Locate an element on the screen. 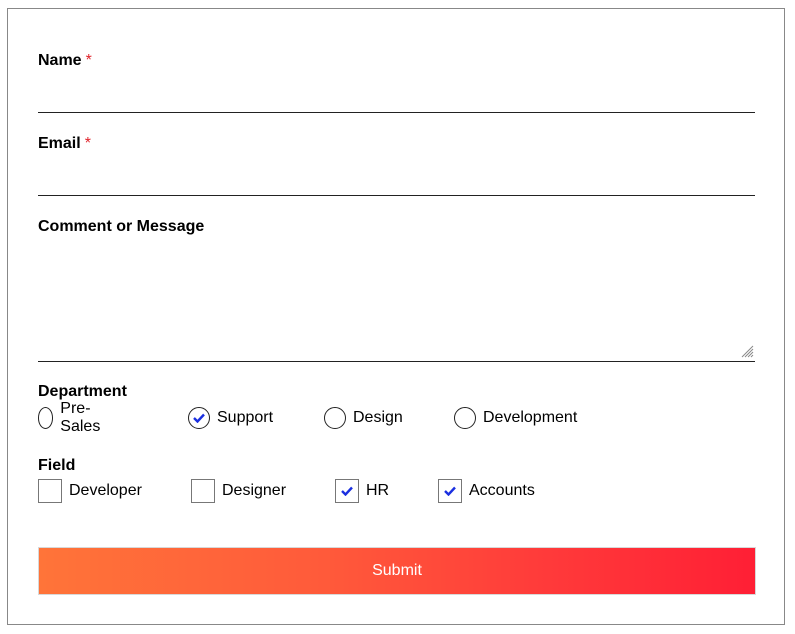 The width and height of the screenshot is (795, 634). email-input is located at coordinates (396, 183).